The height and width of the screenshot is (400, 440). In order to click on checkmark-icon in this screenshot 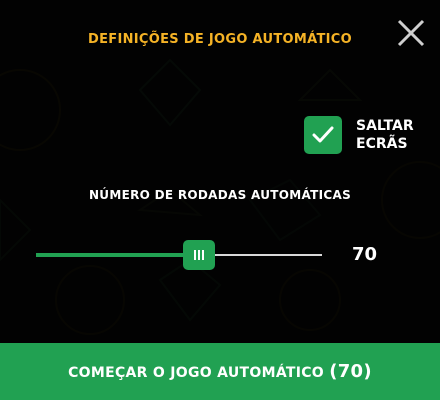, I will do `click(323, 134)`.